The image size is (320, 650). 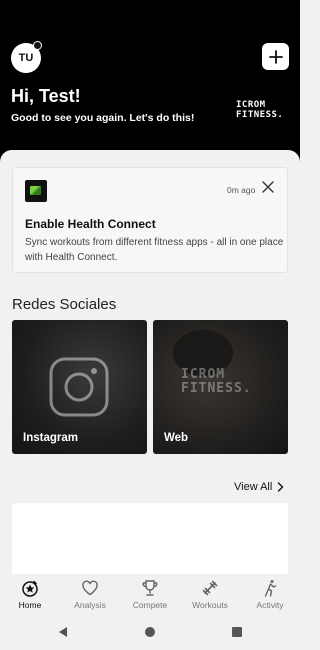 I want to click on bottom-nav: Home Analysis Compete Workouts Activity, so click(x=150, y=594).